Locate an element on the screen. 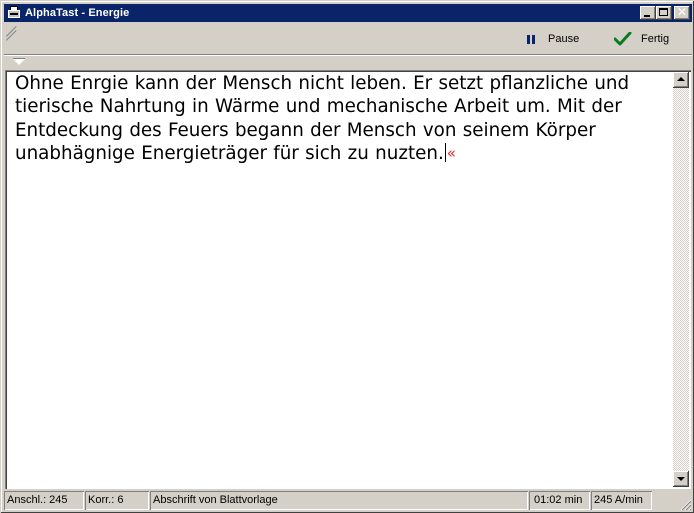  pause-icon is located at coordinates (531, 39).